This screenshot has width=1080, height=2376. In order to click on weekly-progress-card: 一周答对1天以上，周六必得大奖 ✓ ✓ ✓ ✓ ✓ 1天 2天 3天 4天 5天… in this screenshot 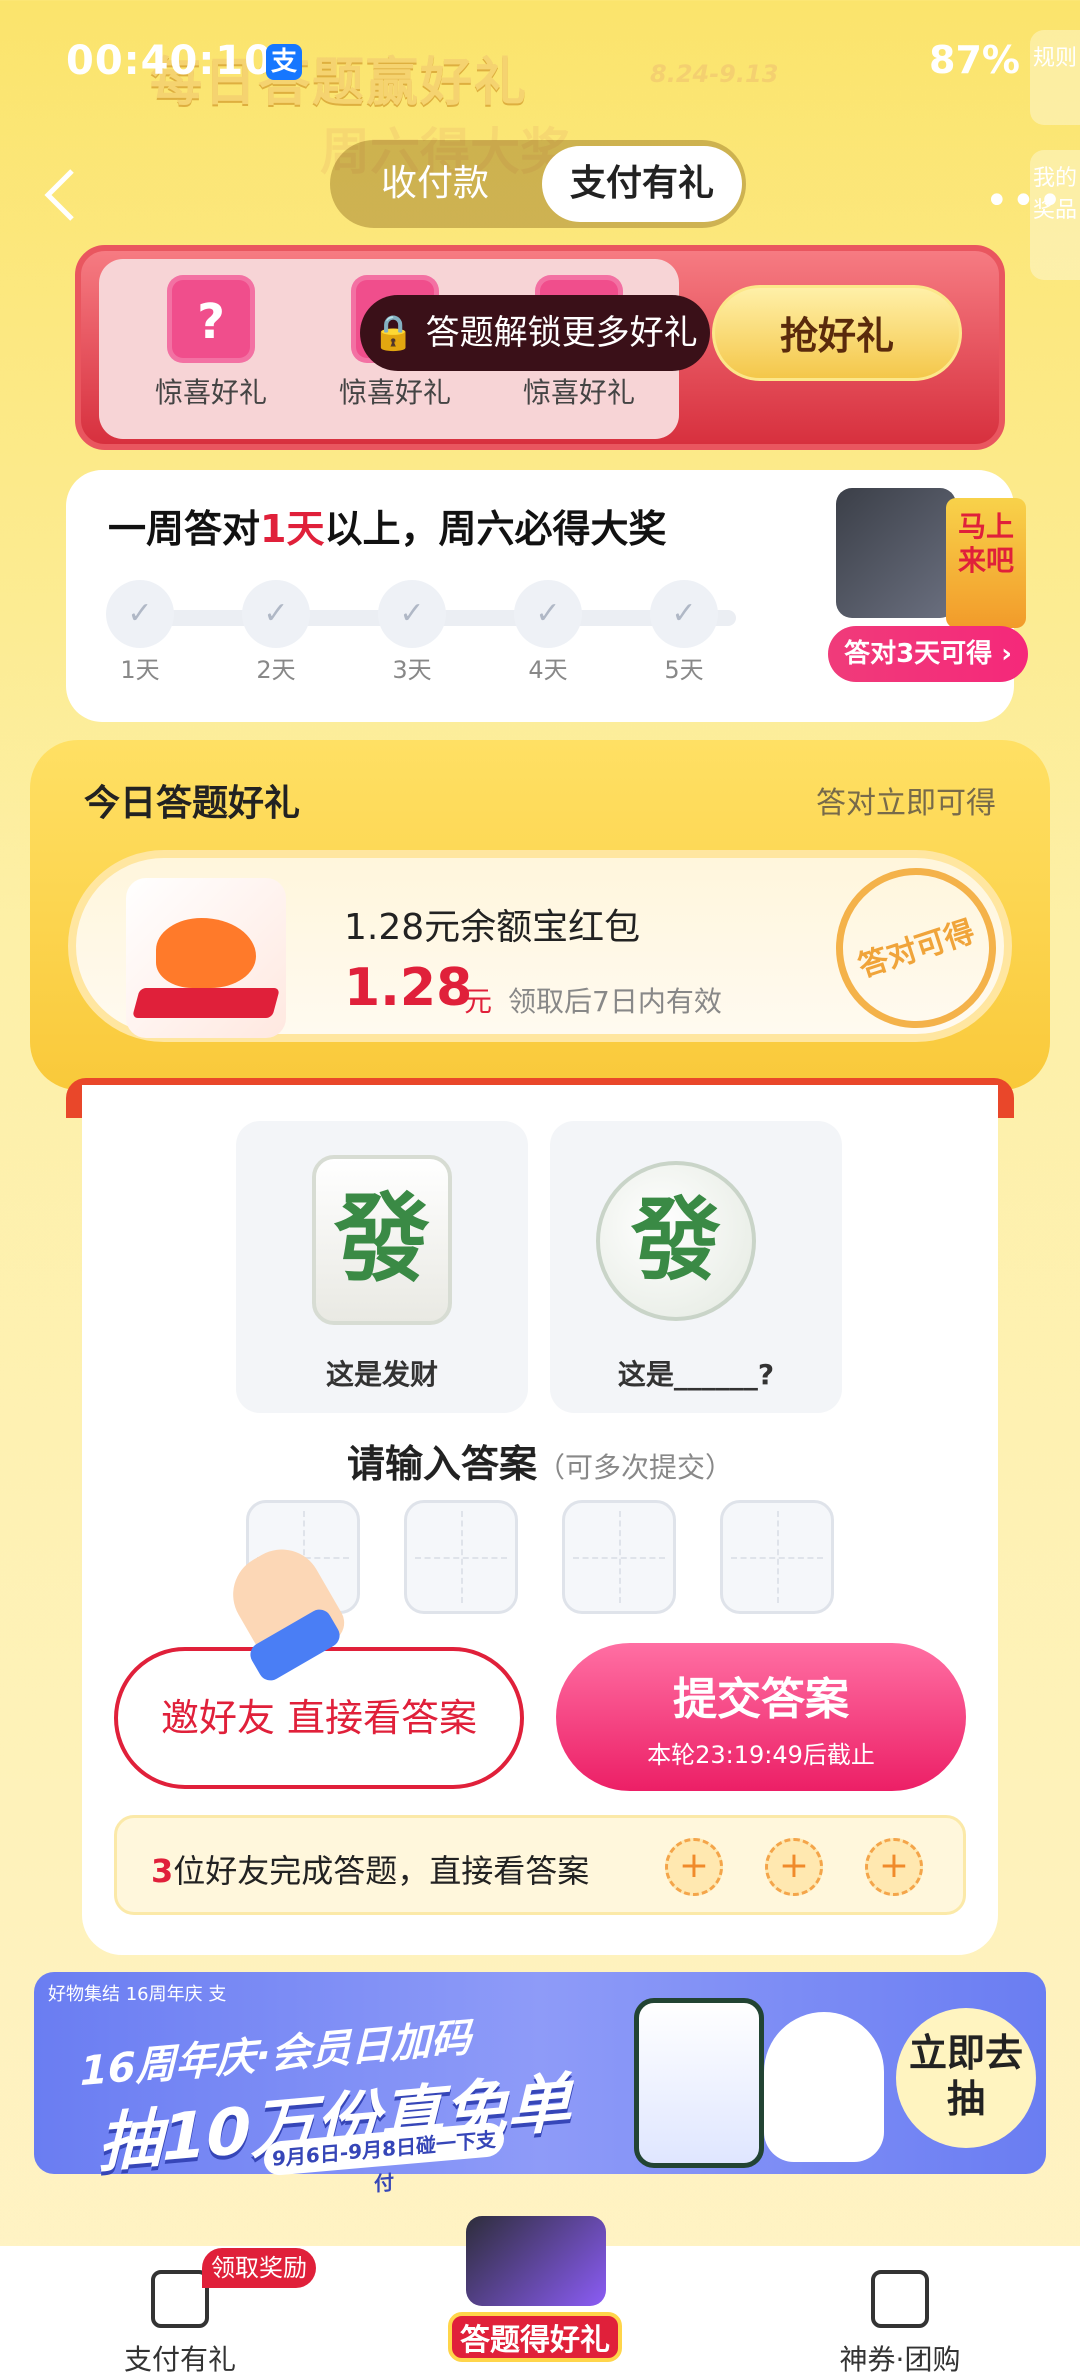, I will do `click(547, 596)`.